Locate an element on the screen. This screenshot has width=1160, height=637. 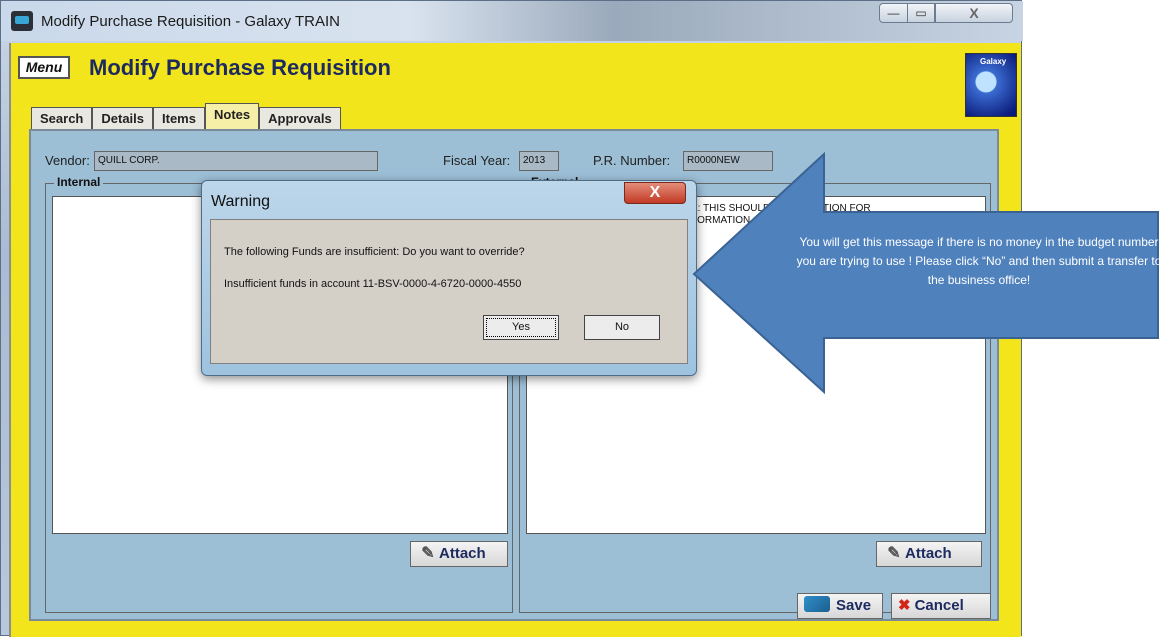
internal-notes-title: Internal is located at coordinates (79, 182).